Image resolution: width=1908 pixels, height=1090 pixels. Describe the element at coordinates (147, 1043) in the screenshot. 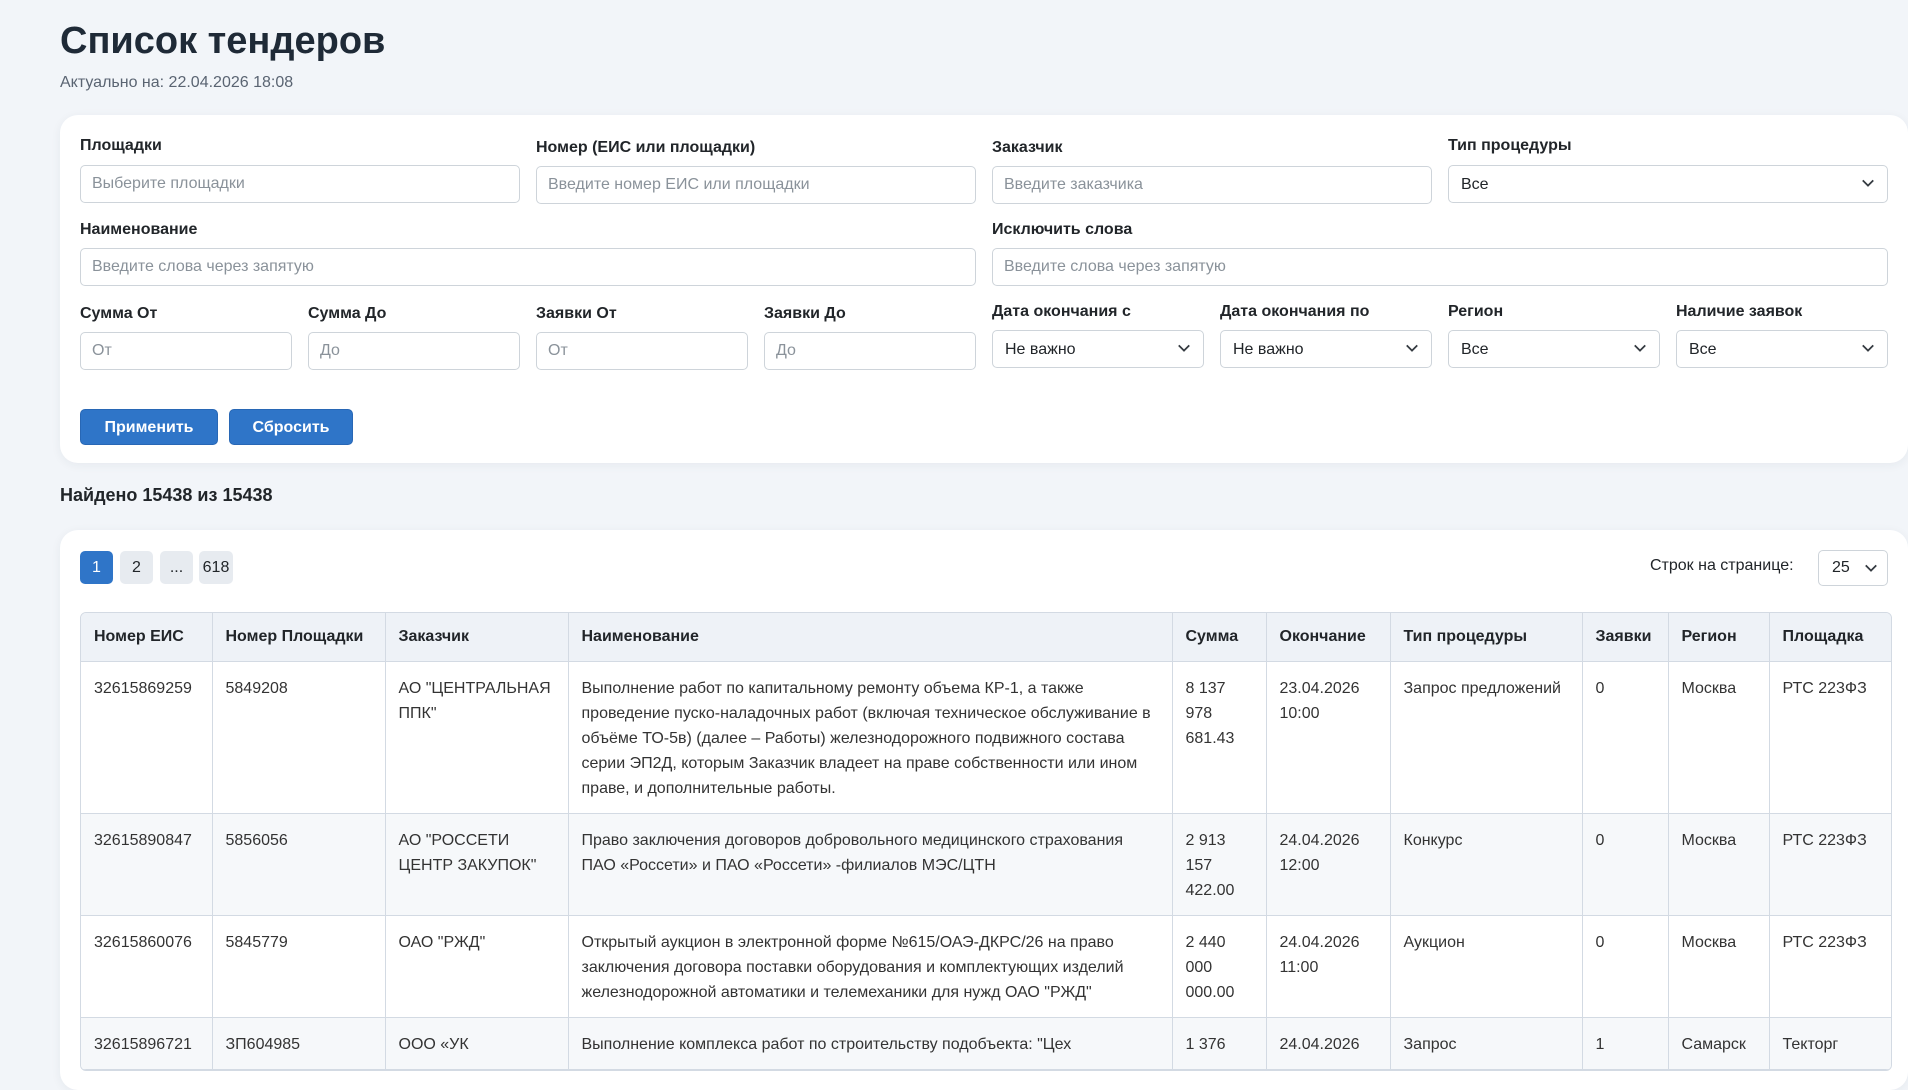

I see `cell-eis-number: 32615896721` at that location.